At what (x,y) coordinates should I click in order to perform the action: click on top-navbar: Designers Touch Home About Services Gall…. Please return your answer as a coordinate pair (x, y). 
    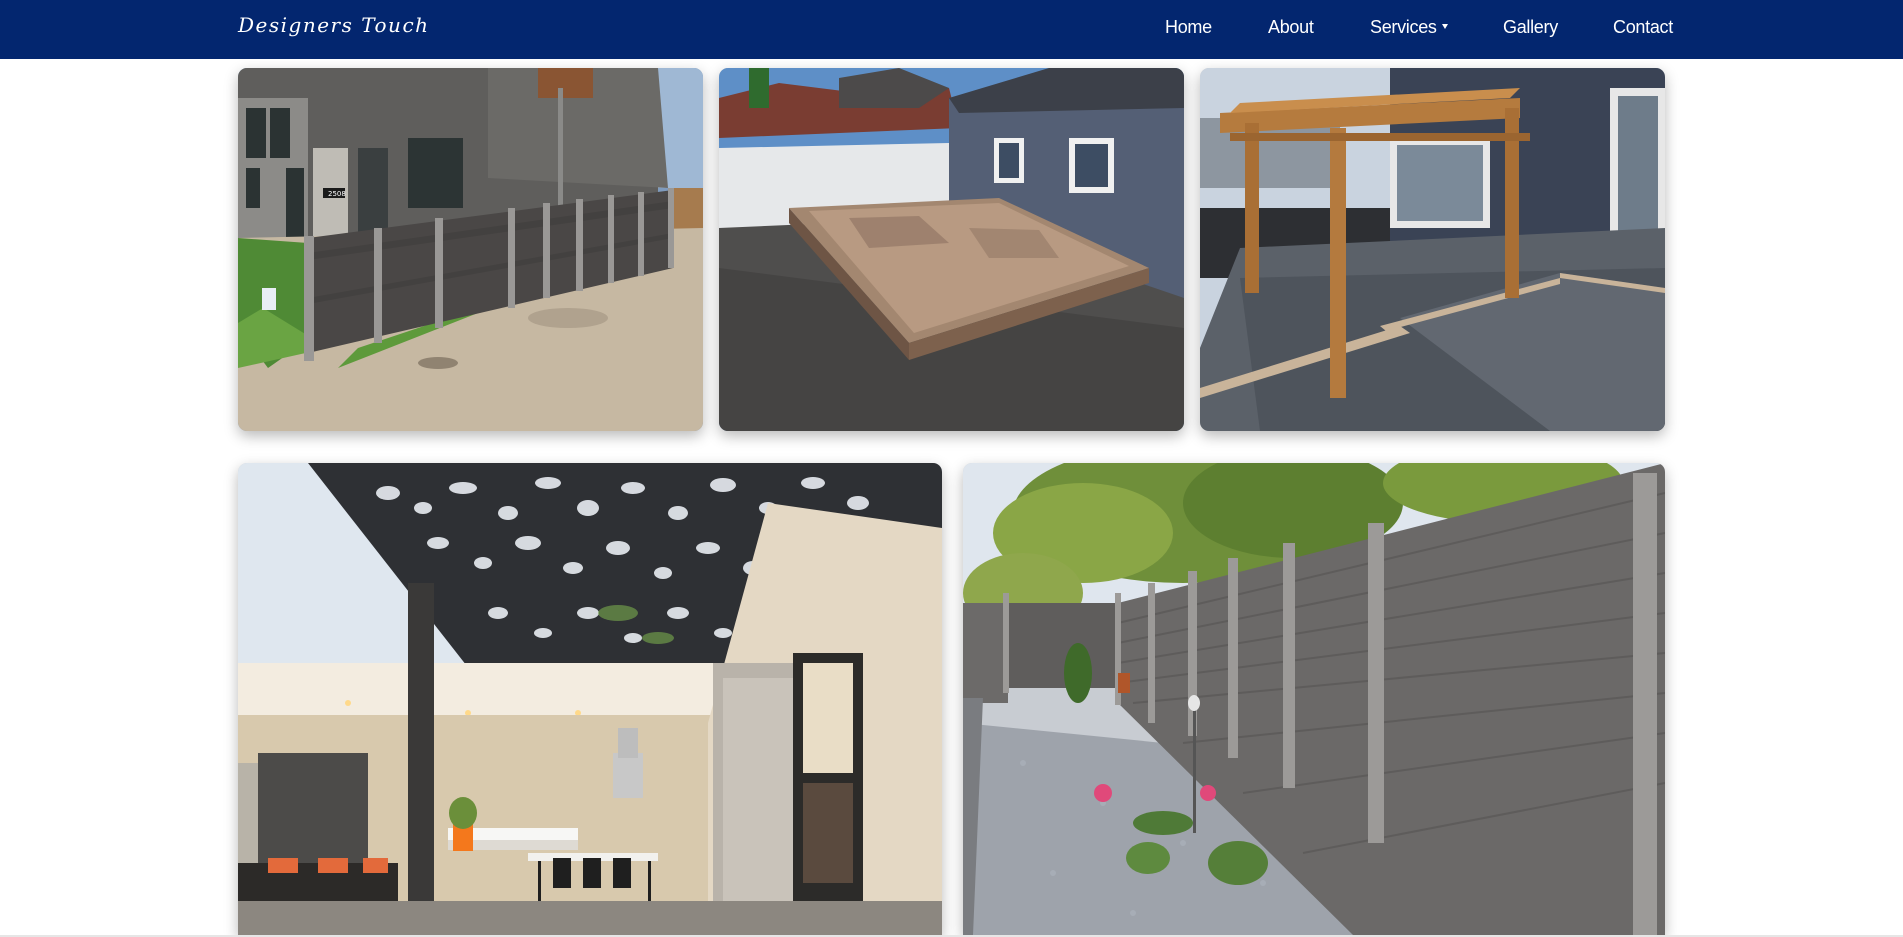
    Looking at the image, I should click on (951, 29).